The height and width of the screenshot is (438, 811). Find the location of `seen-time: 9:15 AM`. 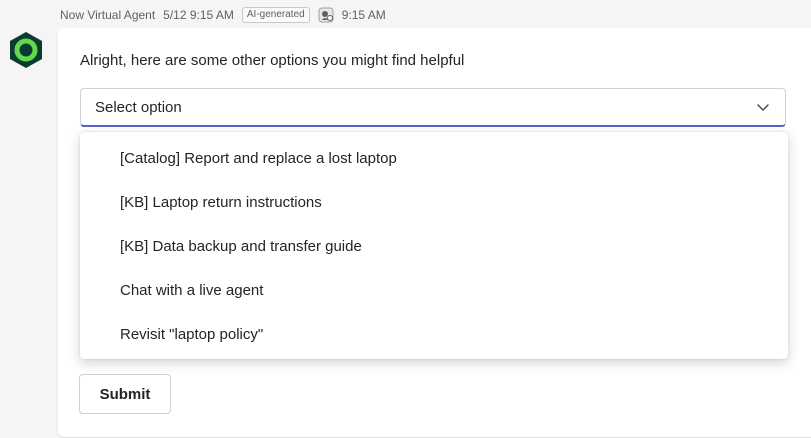

seen-time: 9:15 AM is located at coordinates (363, 15).